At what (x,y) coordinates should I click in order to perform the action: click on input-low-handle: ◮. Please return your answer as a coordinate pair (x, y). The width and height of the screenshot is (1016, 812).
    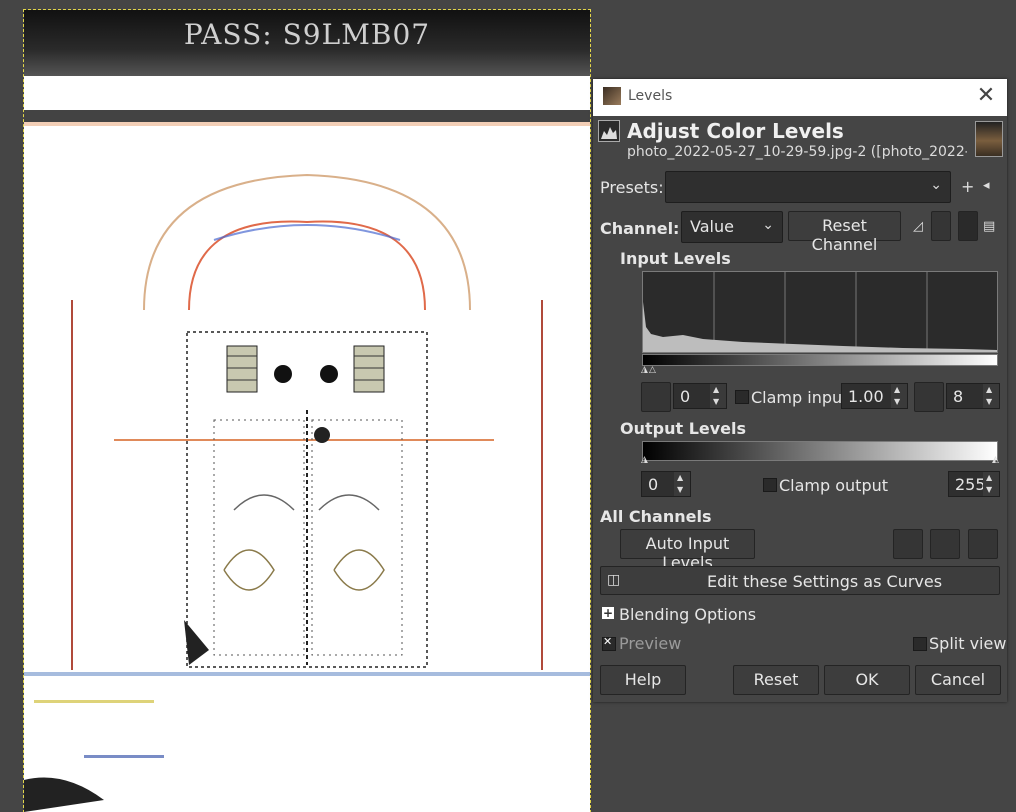
    Looking at the image, I should click on (644, 370).